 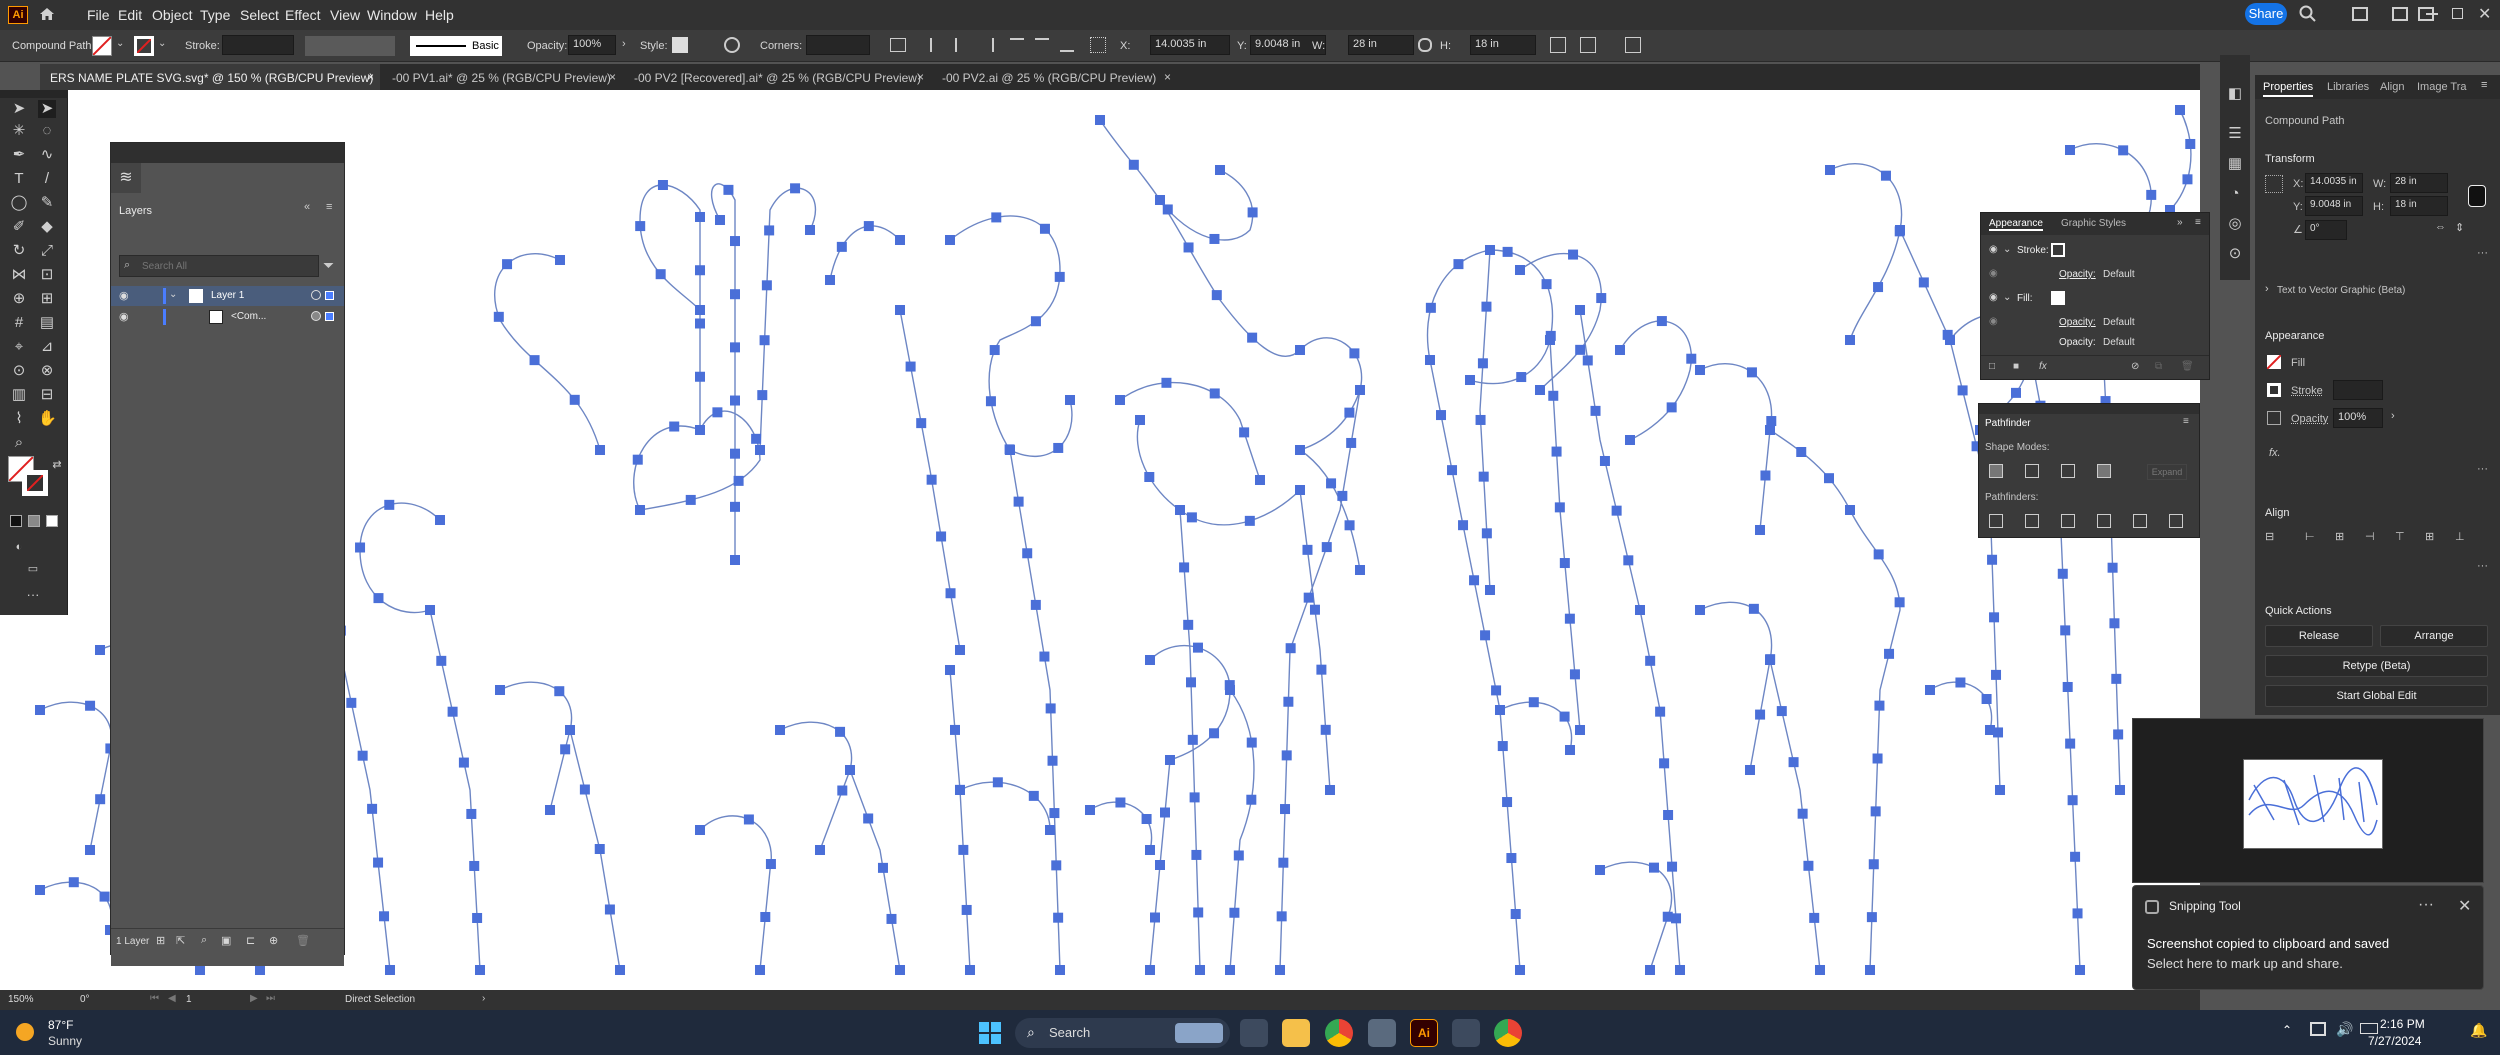 What do you see at coordinates (2235, 164) in the screenshot?
I see `swatches-panel-icon: ▦` at bounding box center [2235, 164].